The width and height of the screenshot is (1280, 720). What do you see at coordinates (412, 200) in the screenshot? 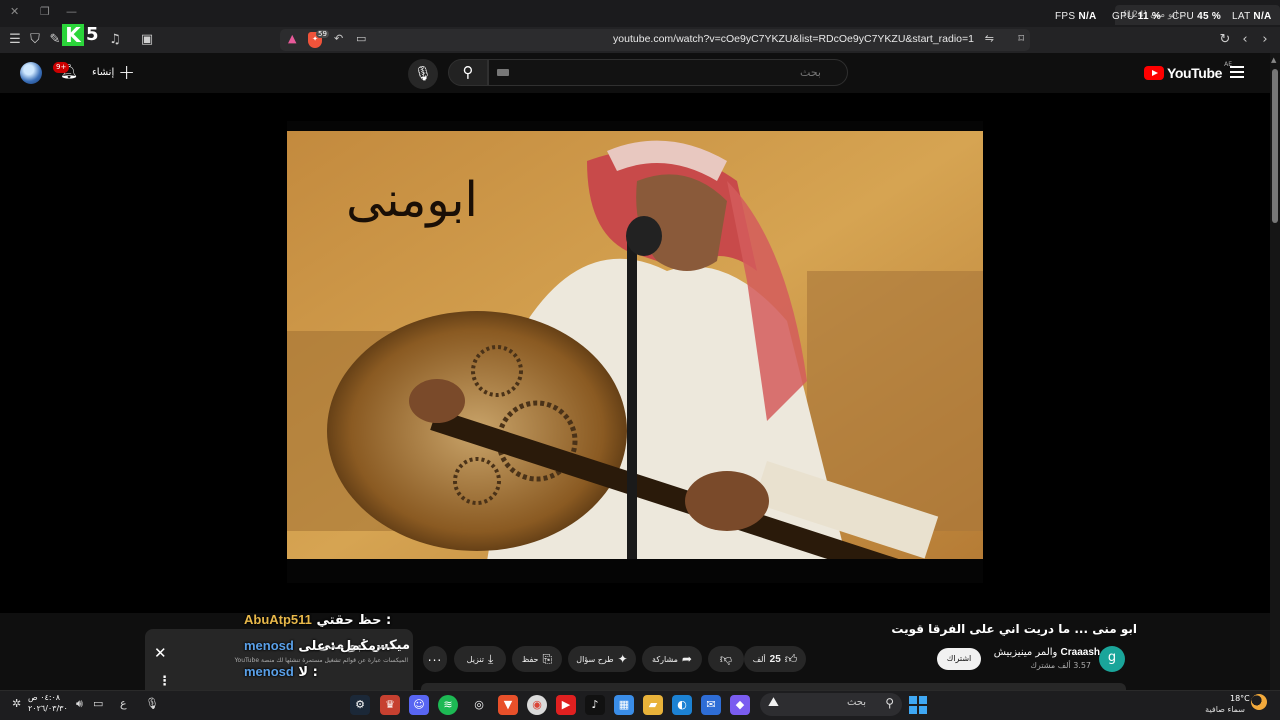
I see `video-overlay-text: ابومنى` at bounding box center [412, 200].